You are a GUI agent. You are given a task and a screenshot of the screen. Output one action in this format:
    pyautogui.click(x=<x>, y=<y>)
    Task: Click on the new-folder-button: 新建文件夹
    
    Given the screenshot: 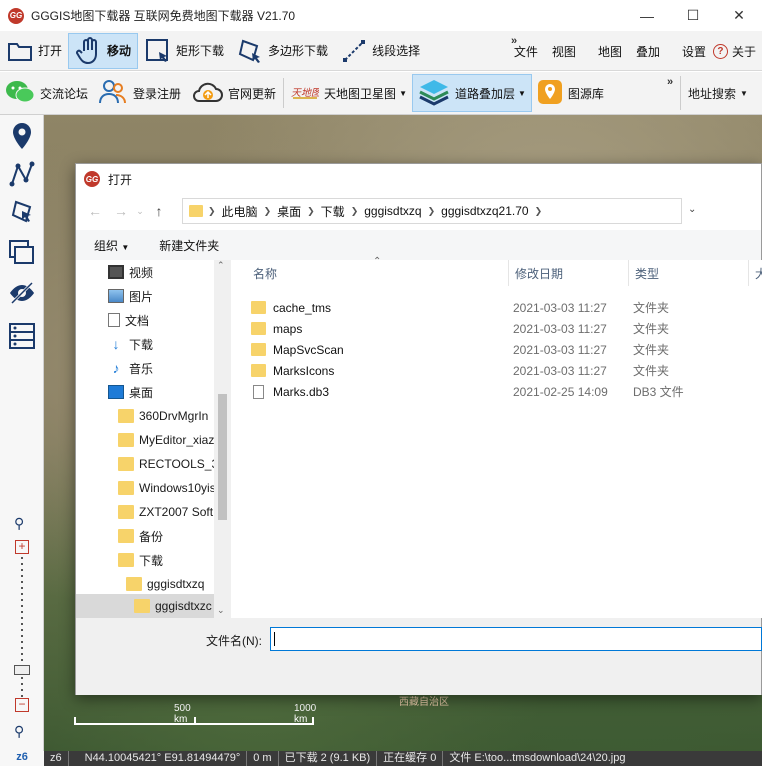 What is the action you would take?
    pyautogui.click(x=186, y=245)
    